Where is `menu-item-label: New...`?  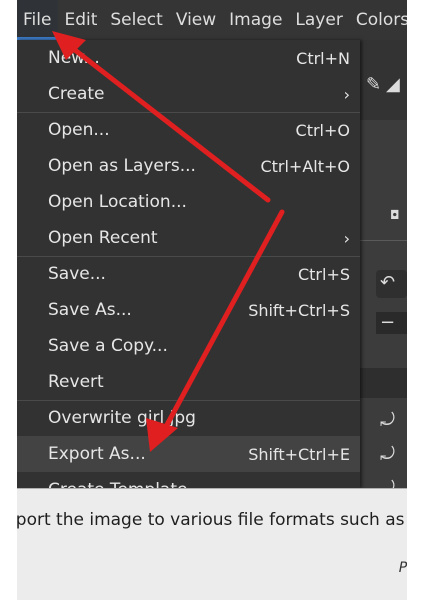 menu-item-label: New... is located at coordinates (74, 58).